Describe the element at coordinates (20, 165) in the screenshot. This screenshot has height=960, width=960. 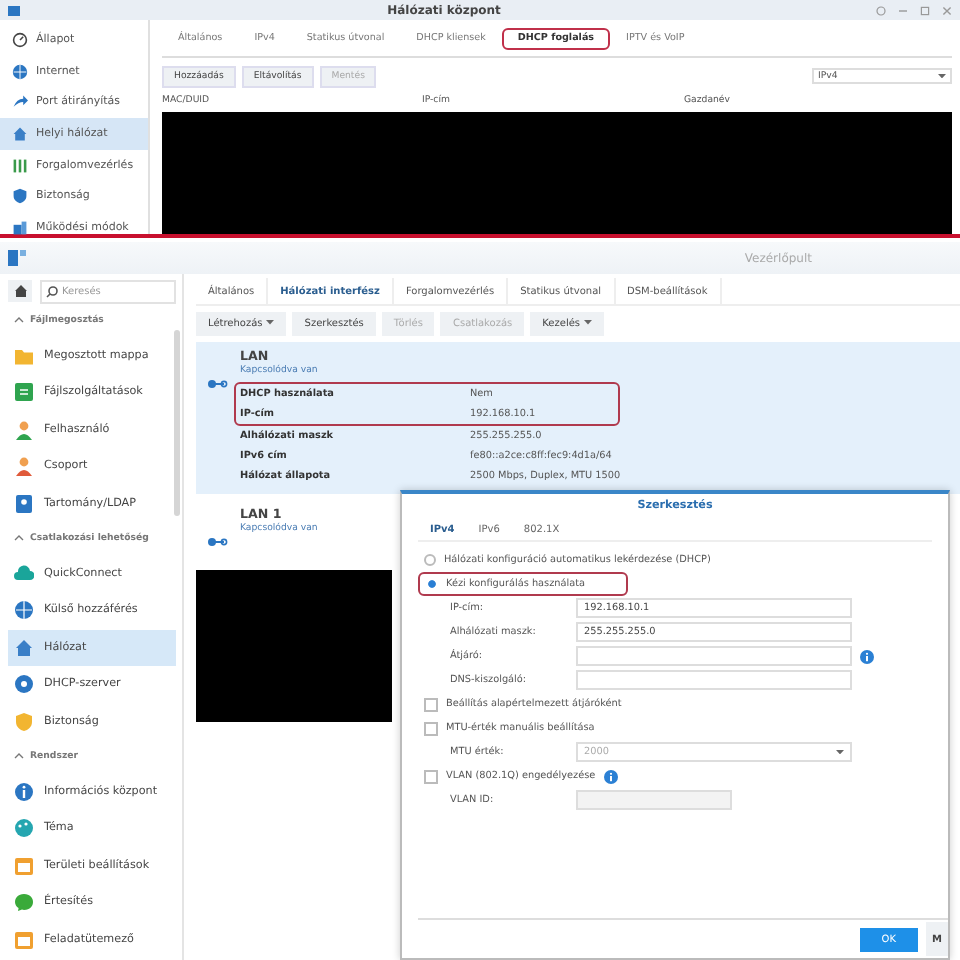
I see `sliders-icon` at that location.